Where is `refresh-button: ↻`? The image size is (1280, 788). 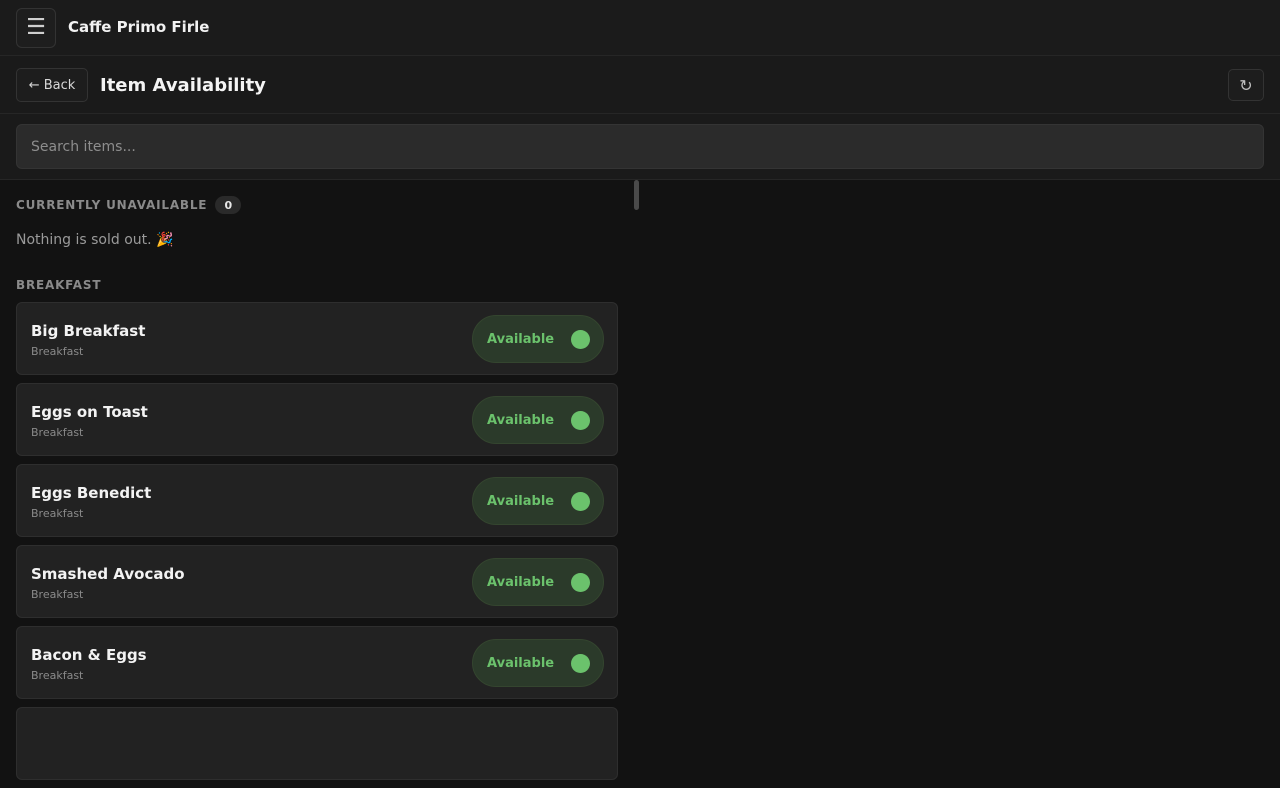
refresh-button: ↻ is located at coordinates (1246, 85).